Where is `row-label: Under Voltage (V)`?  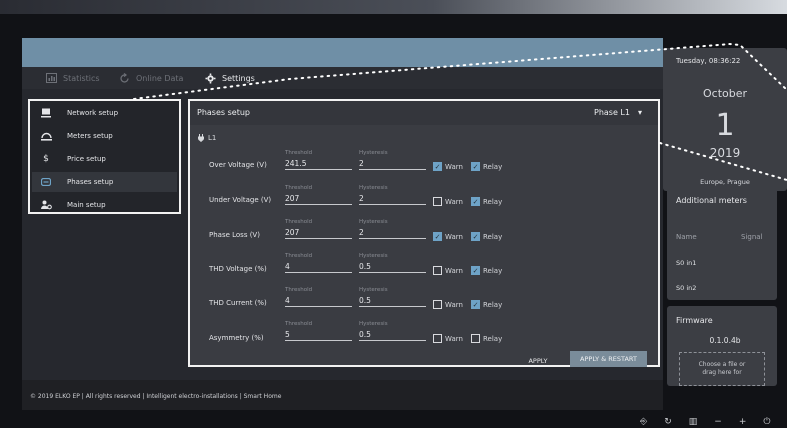 row-label: Under Voltage (V) is located at coordinates (240, 200).